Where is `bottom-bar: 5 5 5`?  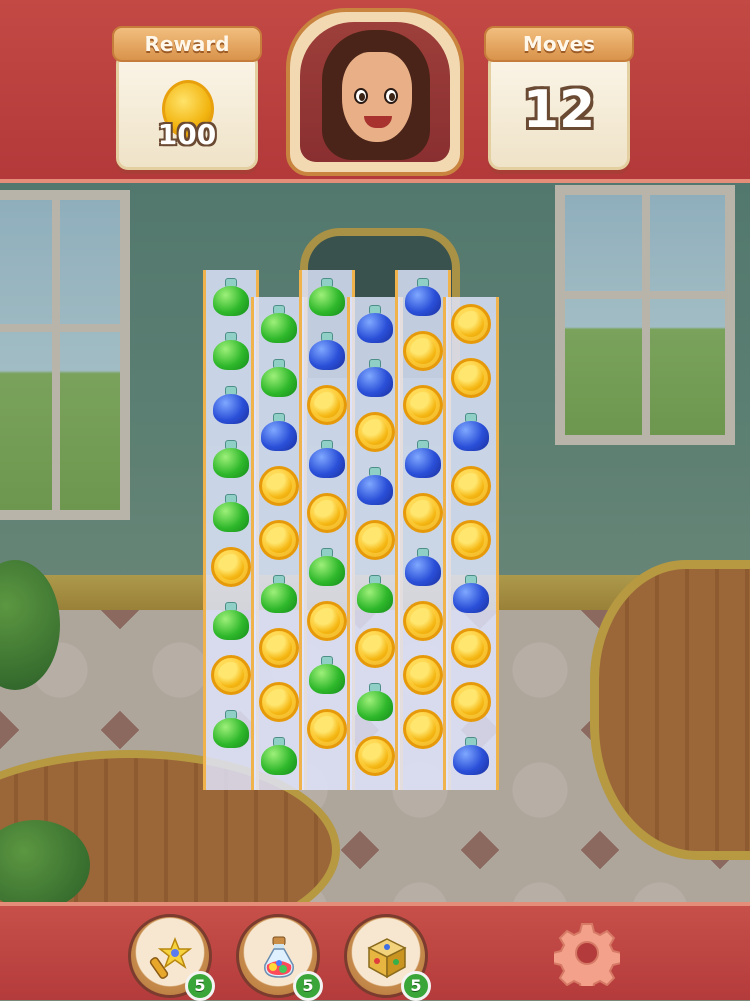
bottom-bar: 5 5 5 is located at coordinates (375, 951).